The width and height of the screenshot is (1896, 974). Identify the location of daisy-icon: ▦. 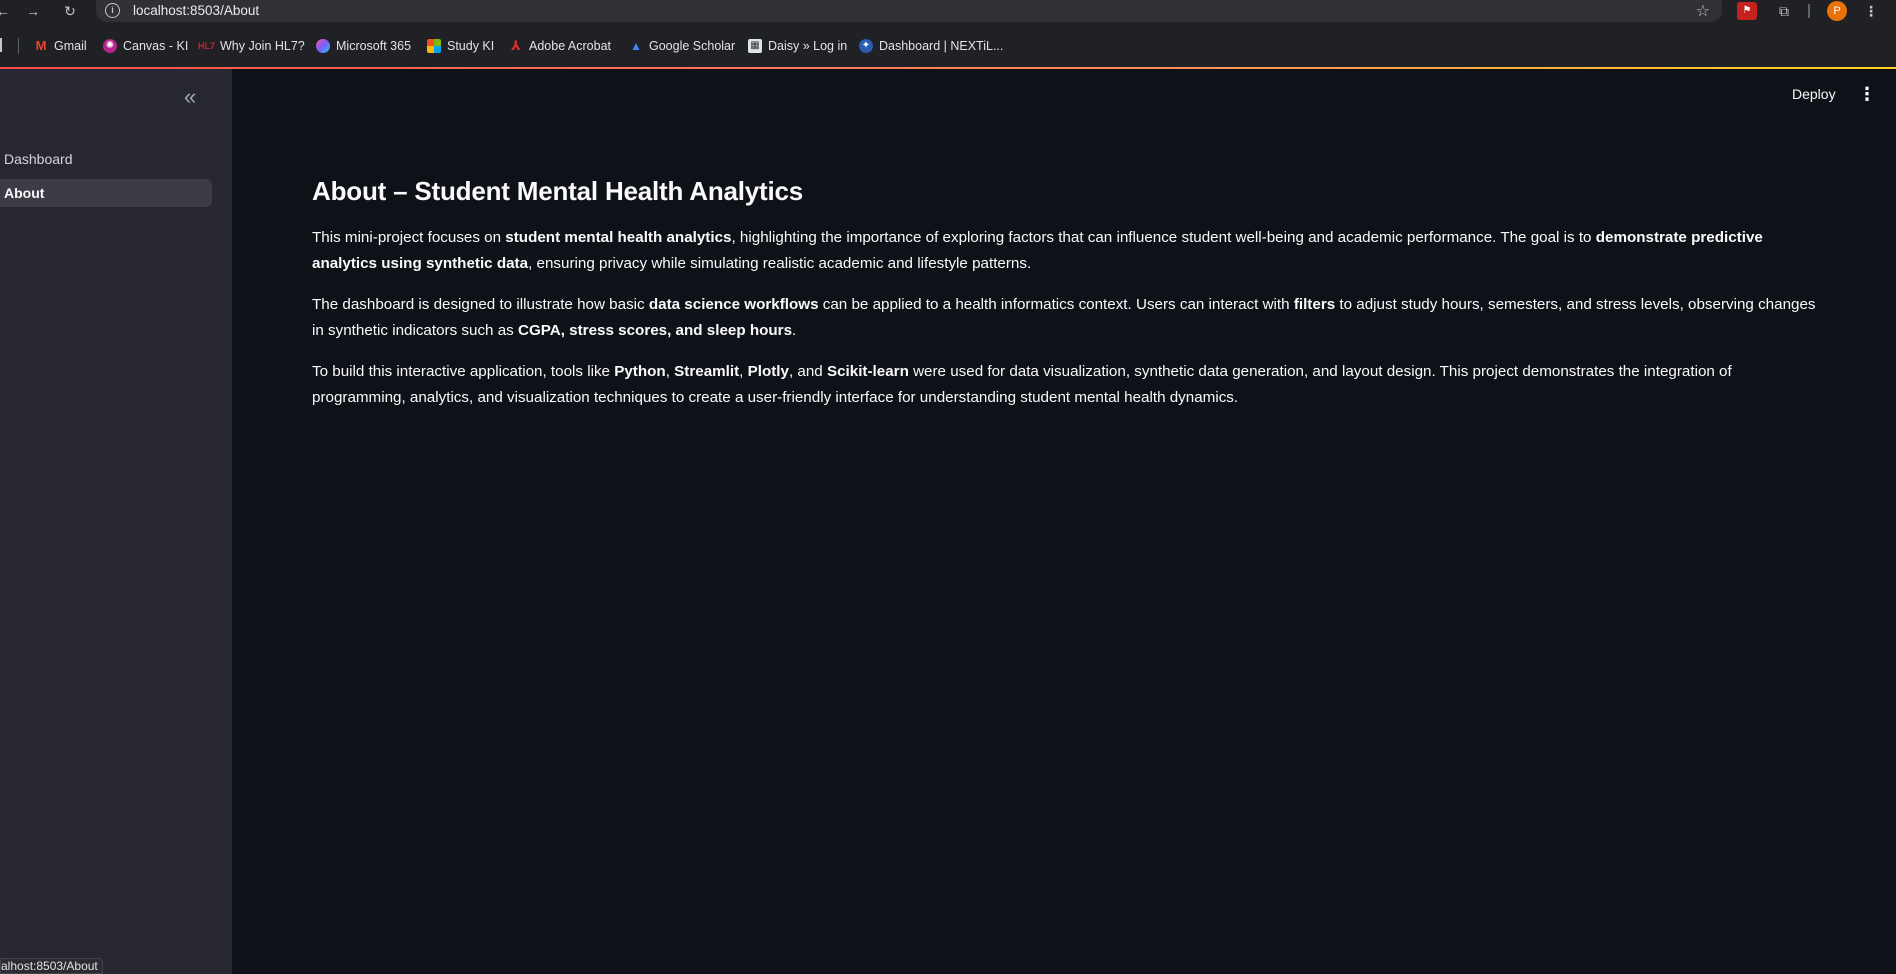
(755, 46).